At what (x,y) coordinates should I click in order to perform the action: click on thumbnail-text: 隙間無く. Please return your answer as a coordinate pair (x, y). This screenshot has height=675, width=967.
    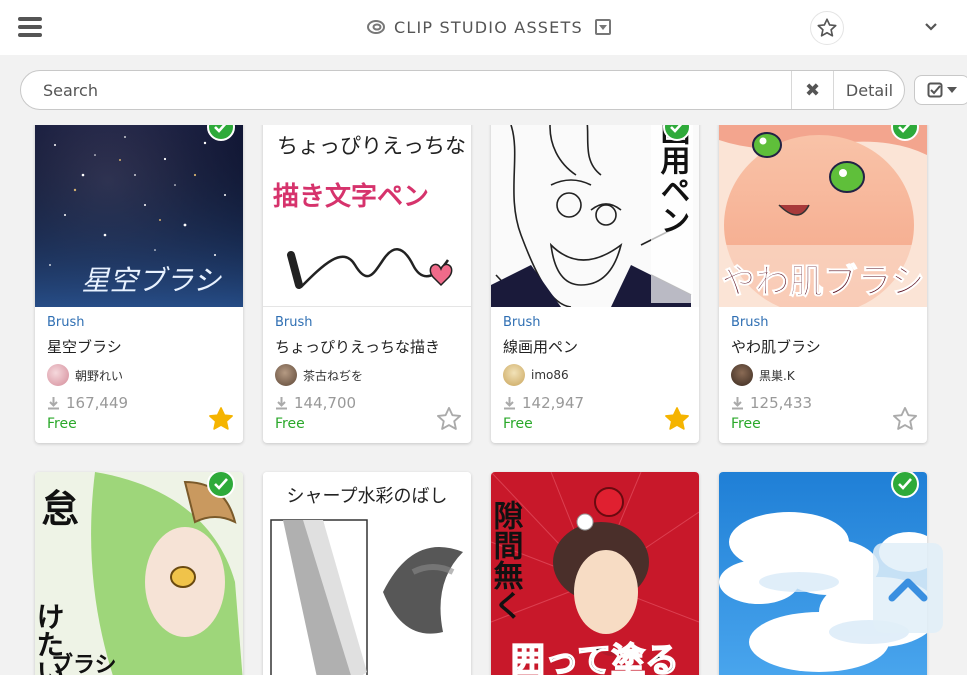
    Looking at the image, I should click on (507, 560).